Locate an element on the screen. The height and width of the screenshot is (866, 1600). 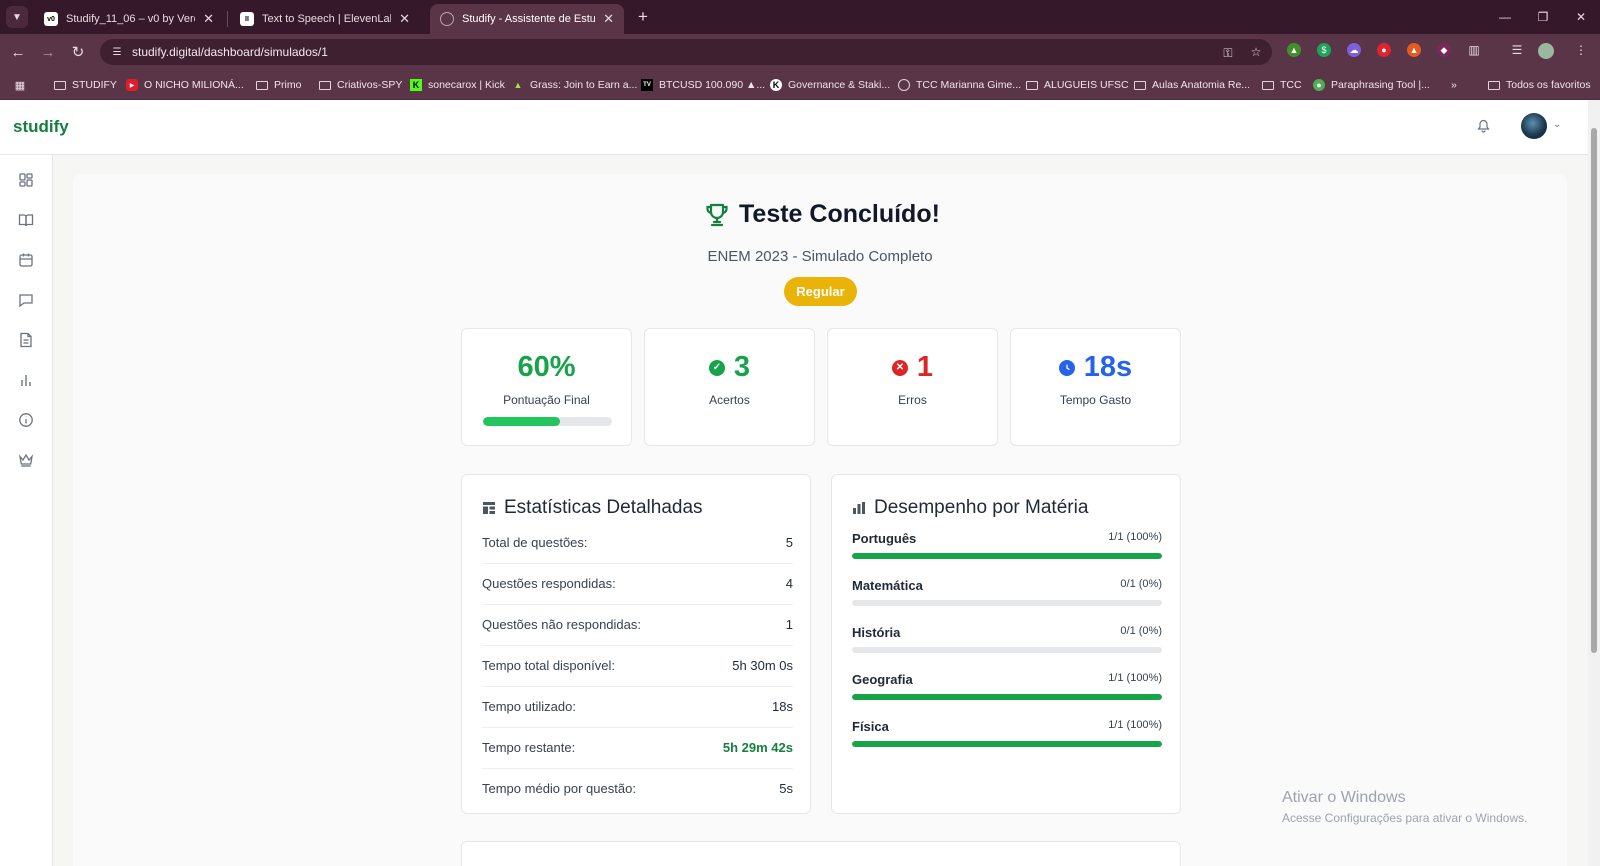
errors-value: 1 is located at coordinates (925, 367).